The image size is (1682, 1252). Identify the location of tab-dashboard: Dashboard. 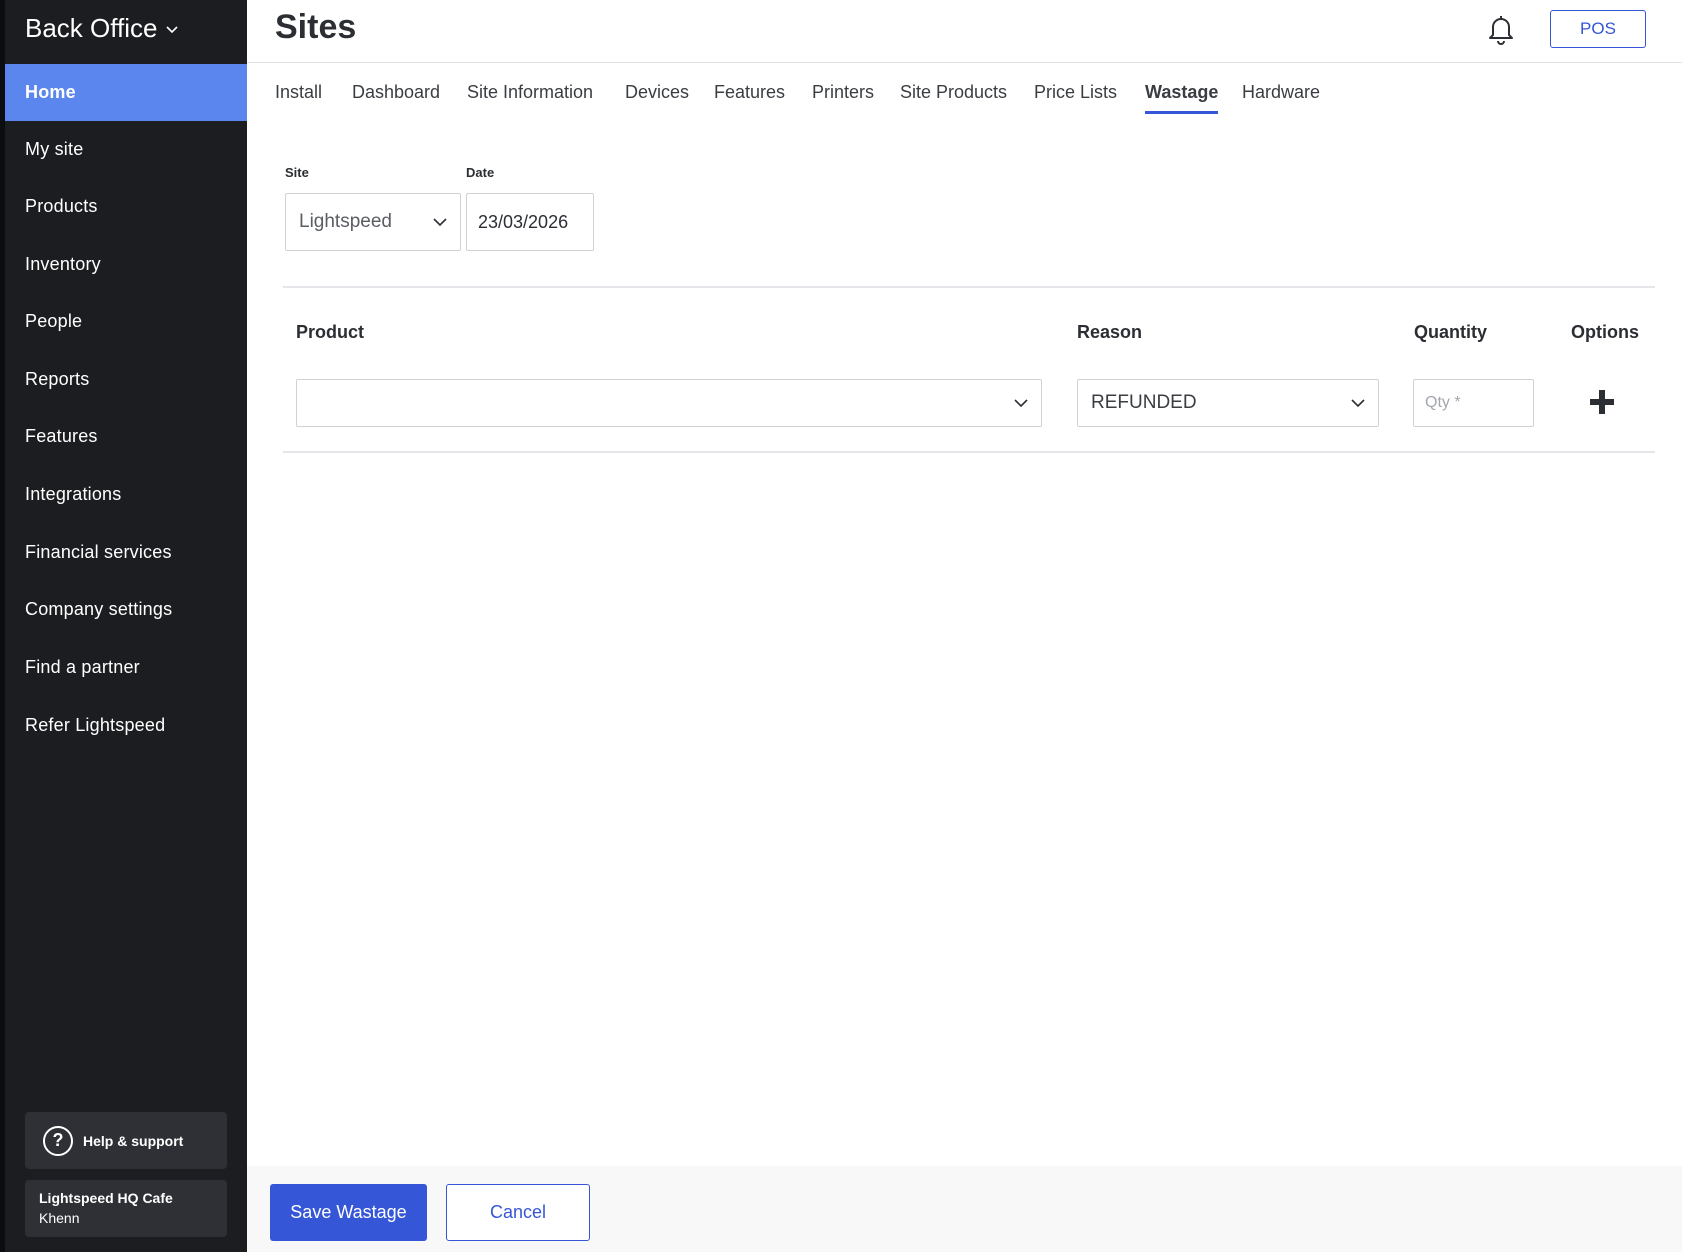
(396, 96).